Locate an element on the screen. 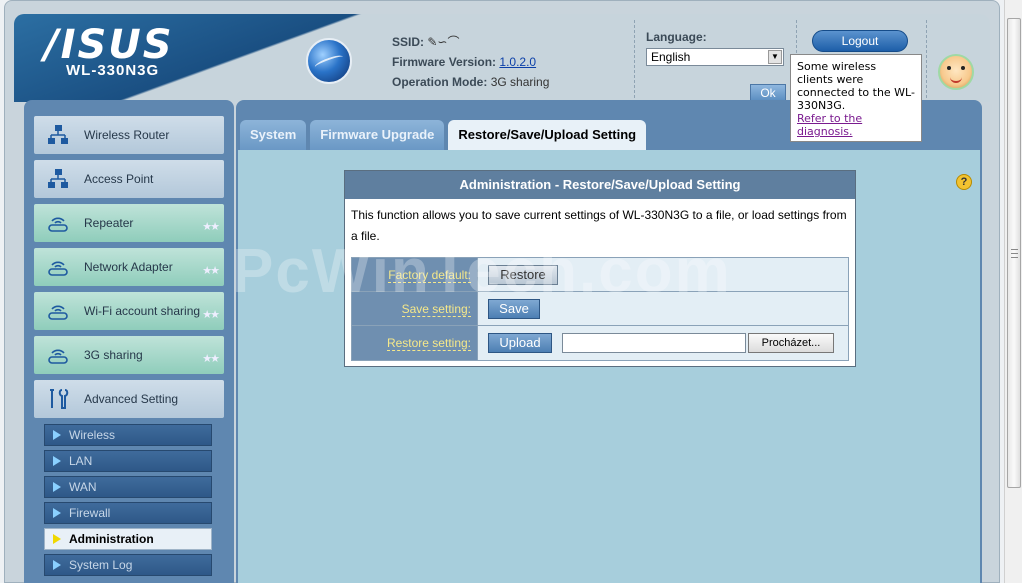 The image size is (1022, 583). diagnosis-avatar-icon is located at coordinates (956, 72).